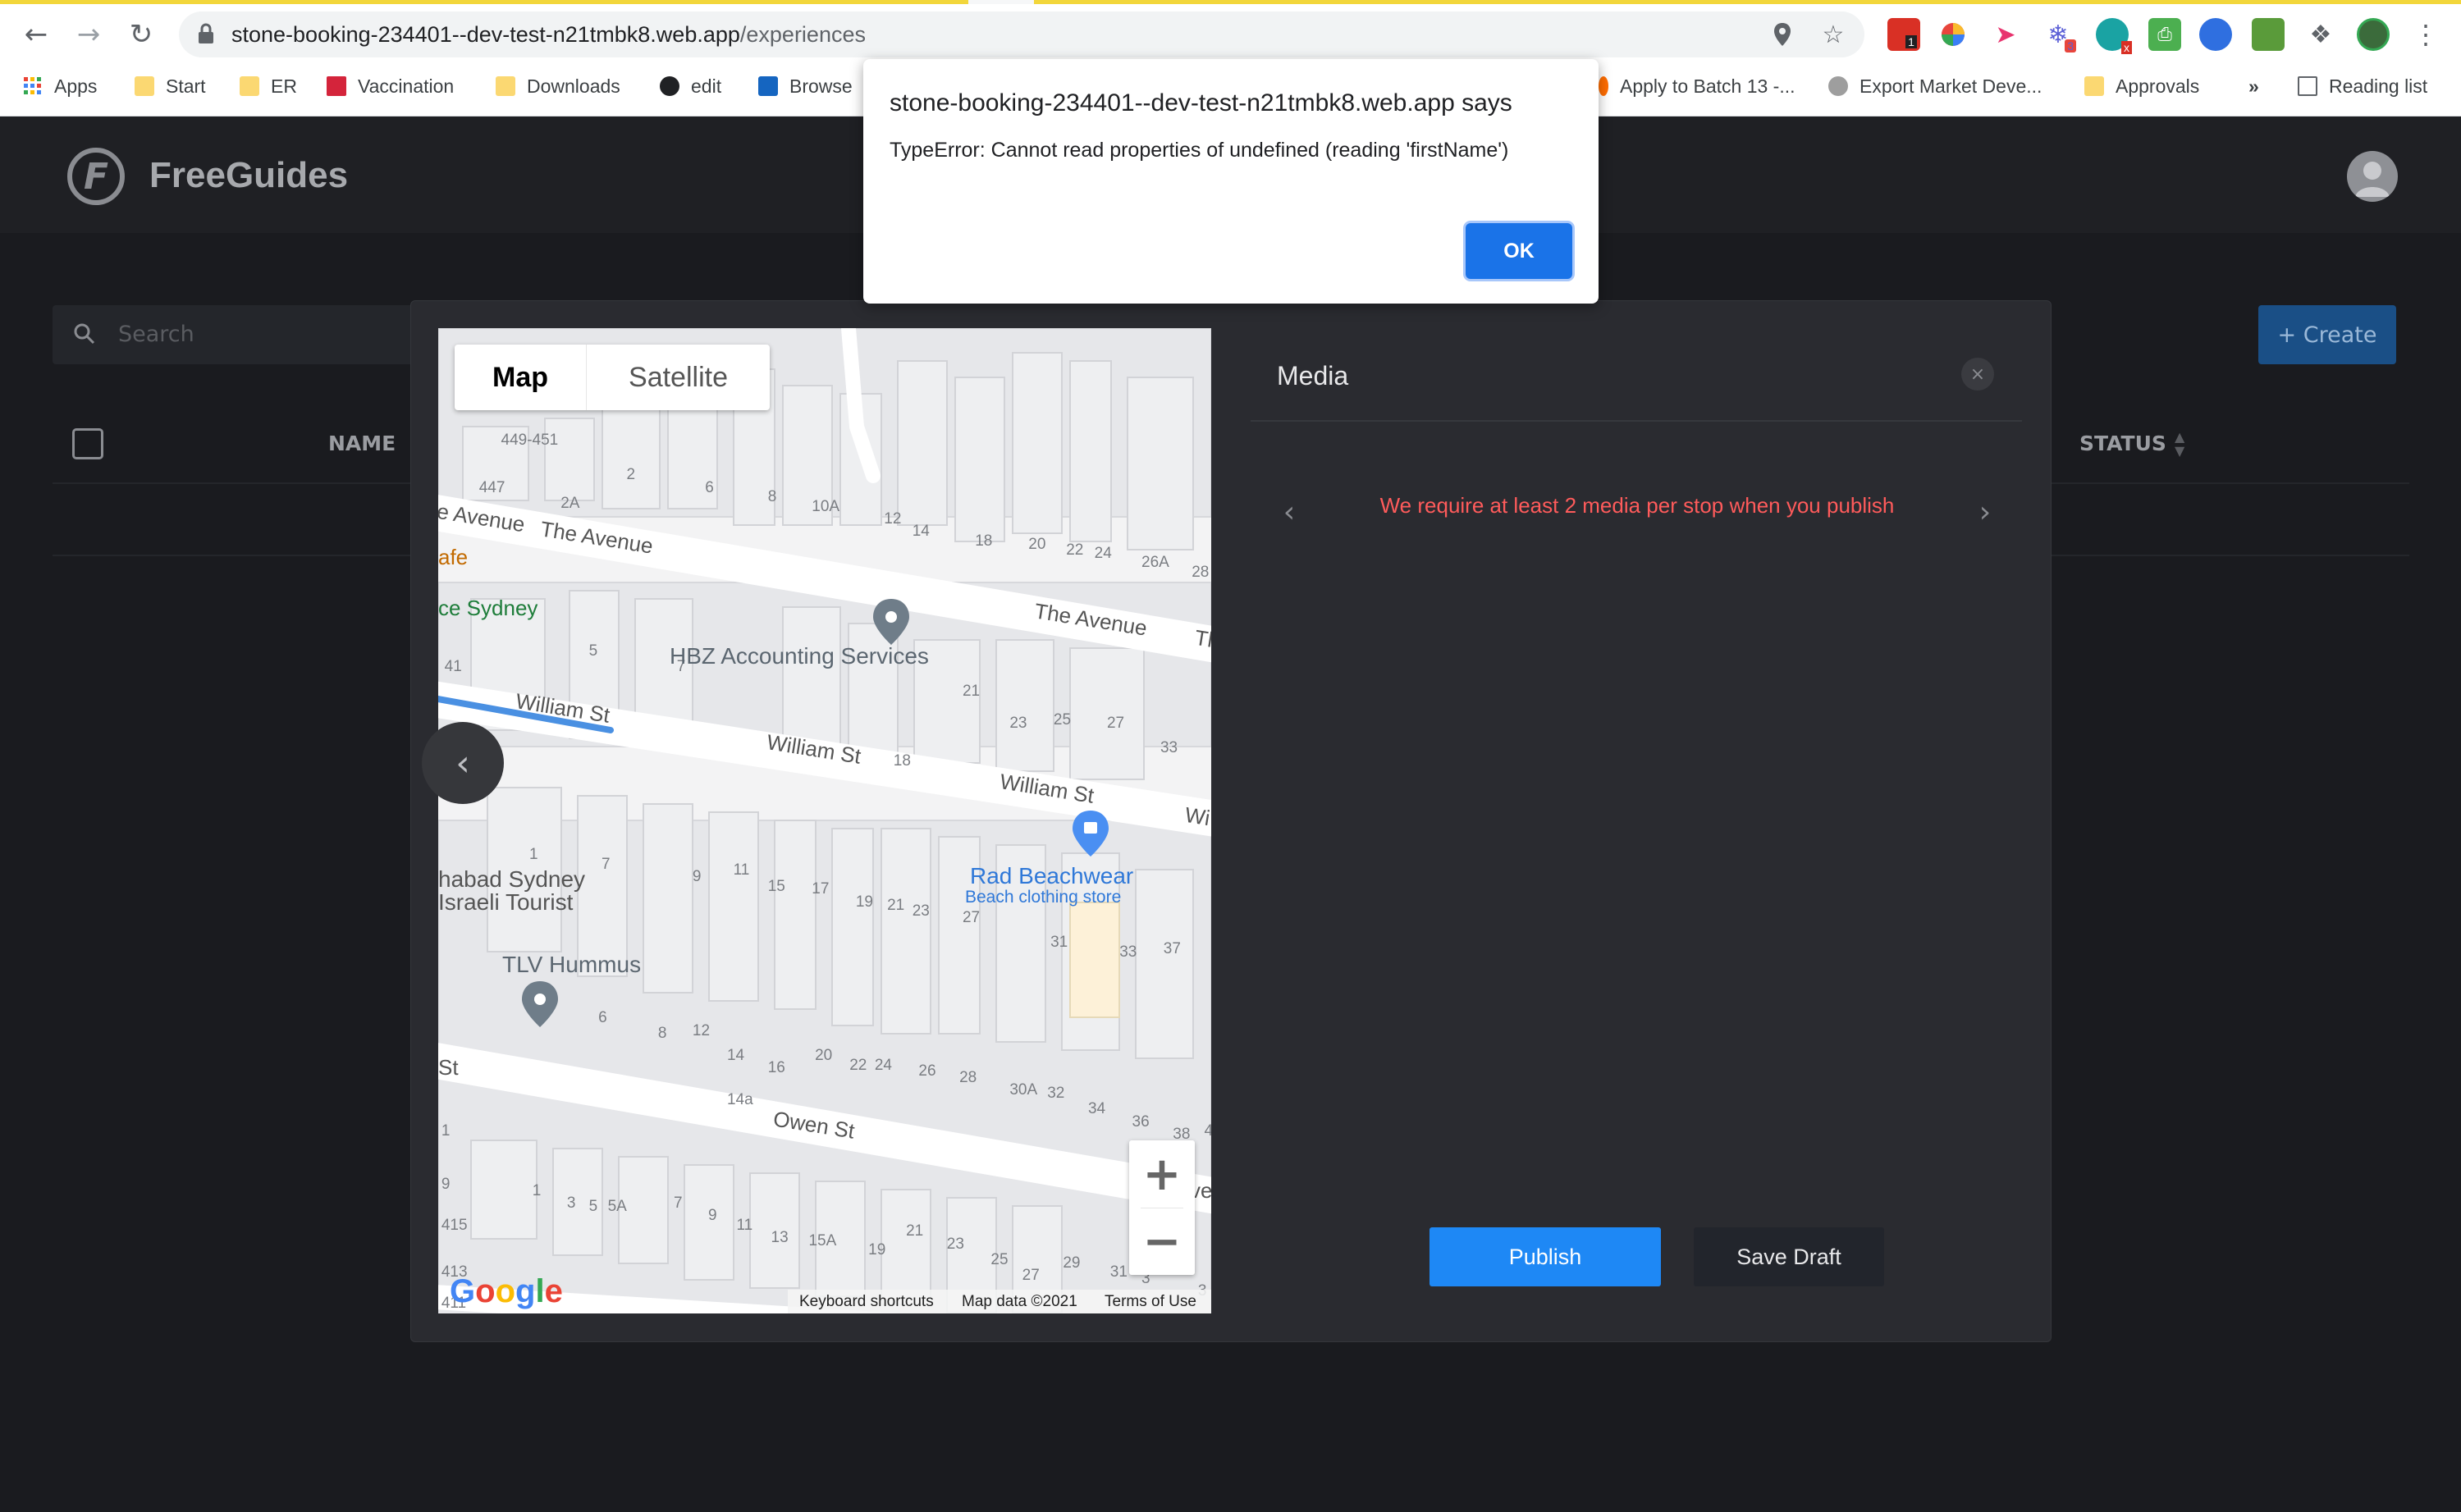  Describe the element at coordinates (776, 1068) in the screenshot. I see `map-street-number: 16` at that location.